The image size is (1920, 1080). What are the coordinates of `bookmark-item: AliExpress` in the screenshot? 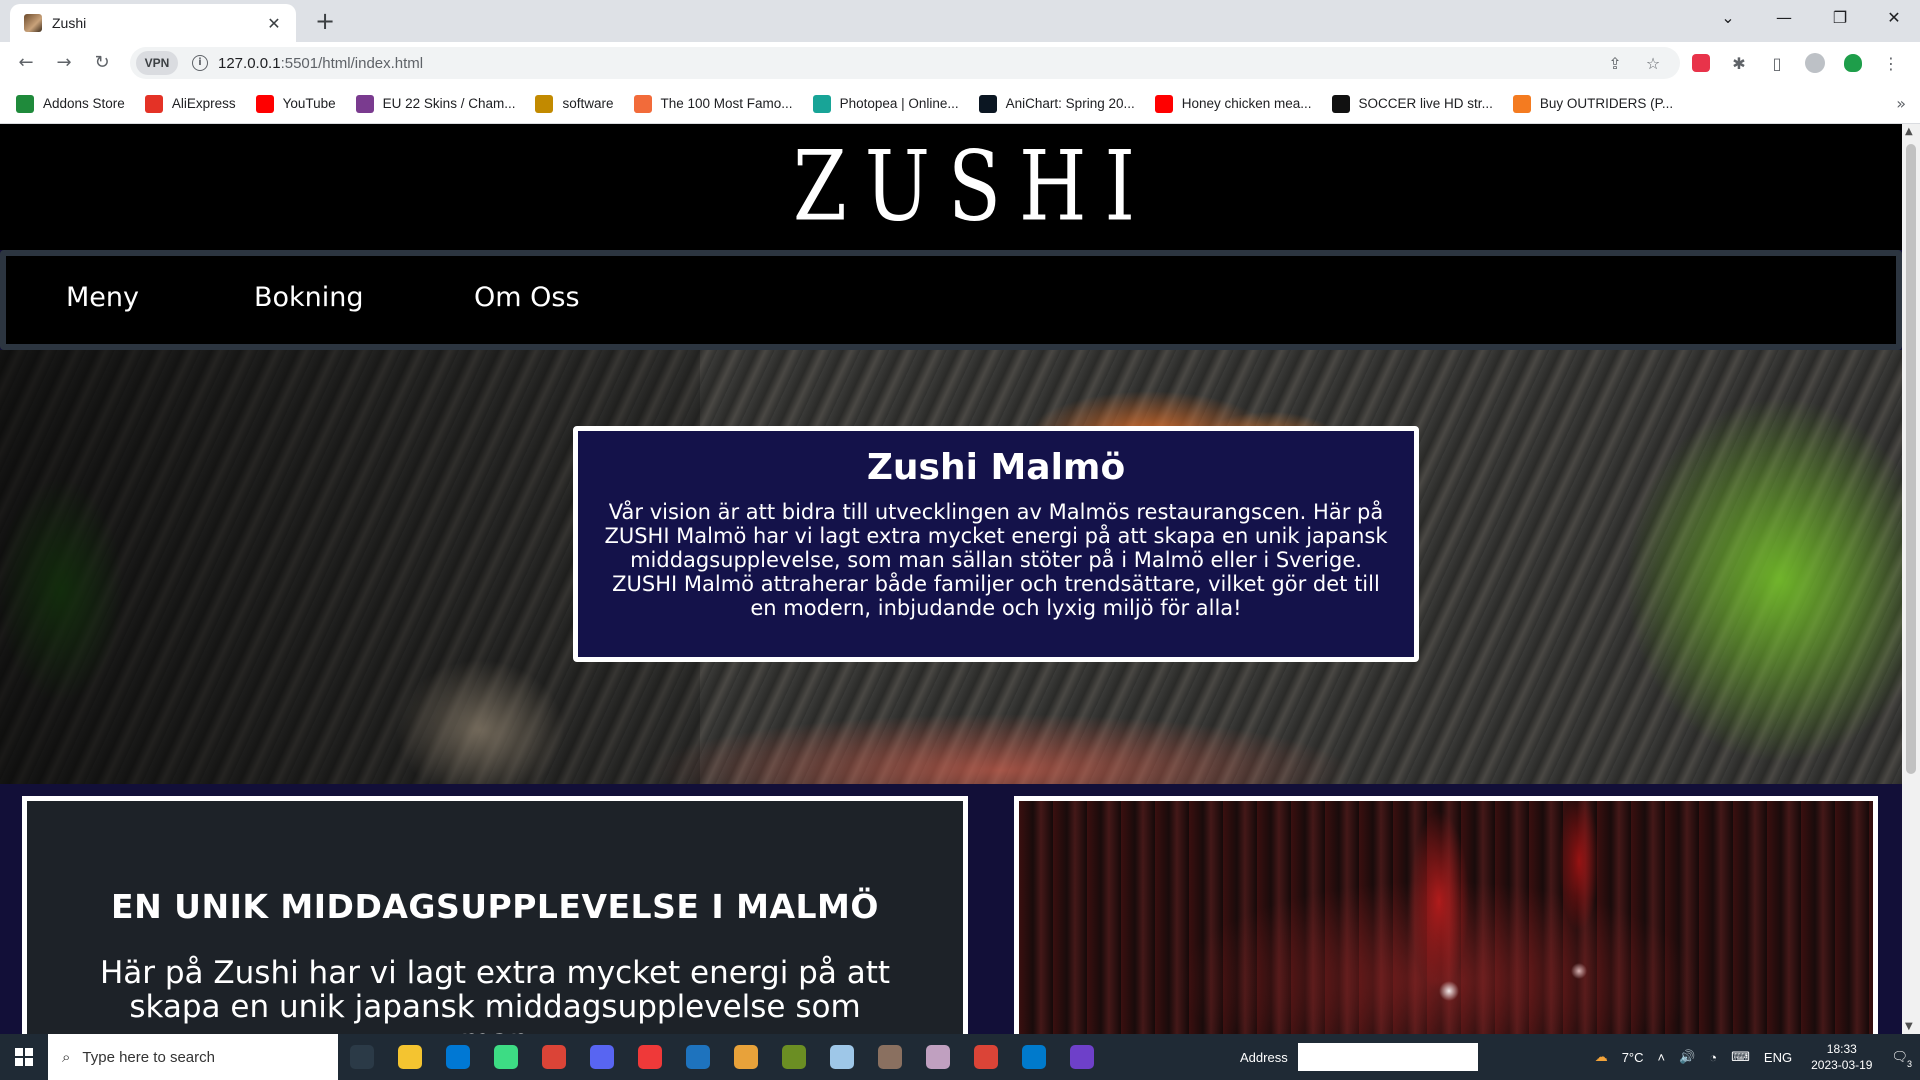 It's located at (190, 103).